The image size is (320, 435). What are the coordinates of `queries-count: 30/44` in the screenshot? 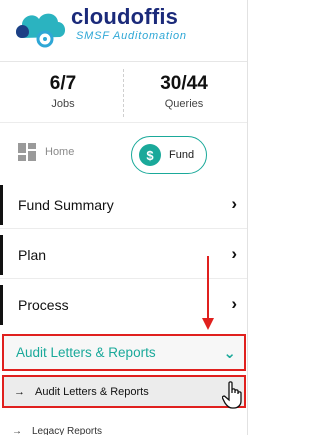 It's located at (184, 83).